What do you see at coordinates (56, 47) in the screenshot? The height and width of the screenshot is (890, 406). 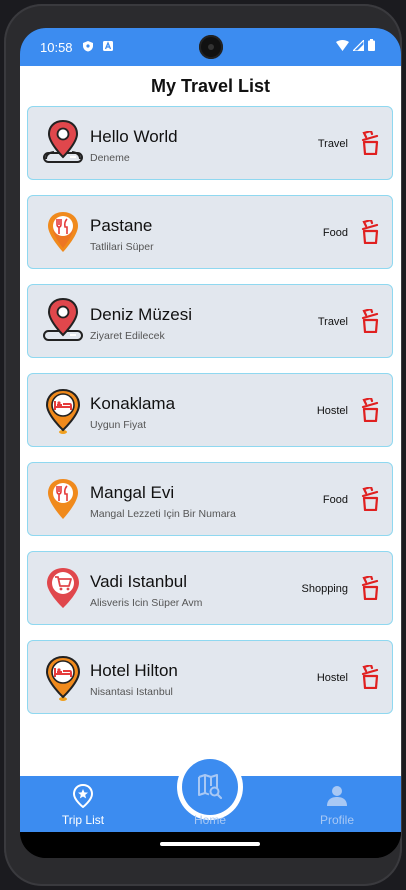 I see `status-time: 10:58` at bounding box center [56, 47].